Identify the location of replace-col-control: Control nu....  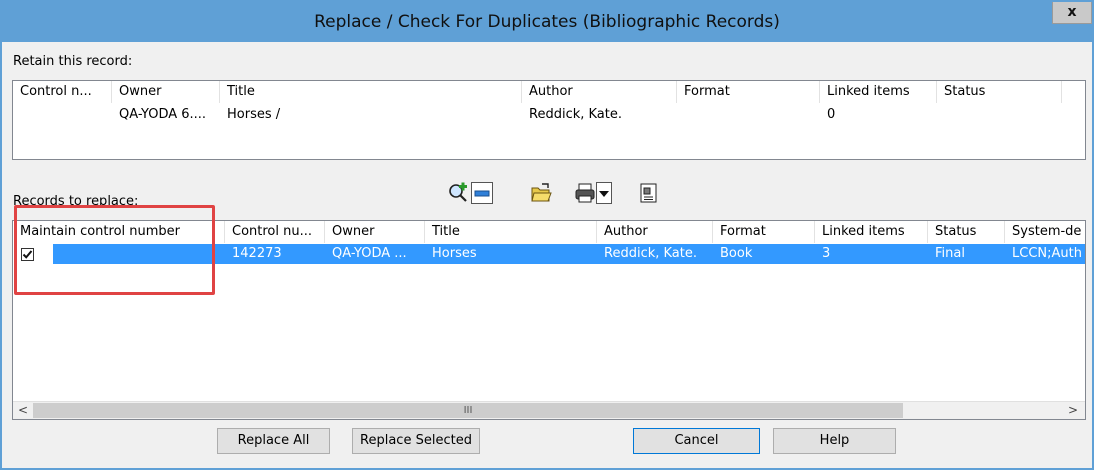
(275, 232).